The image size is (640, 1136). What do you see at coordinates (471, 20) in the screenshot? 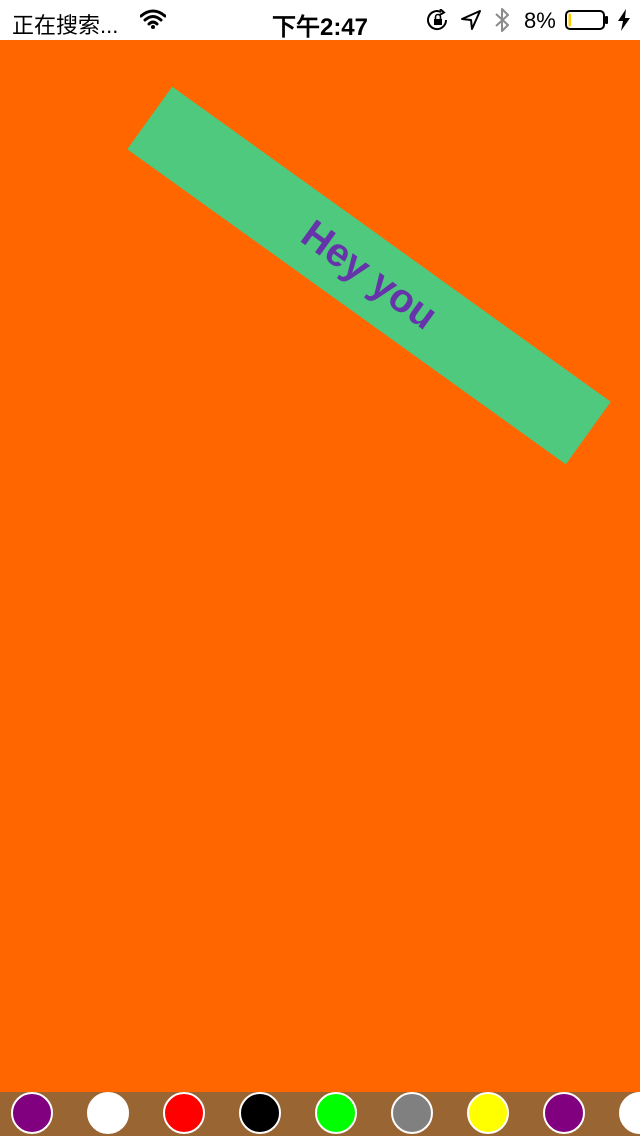
I see `location-icon` at bounding box center [471, 20].